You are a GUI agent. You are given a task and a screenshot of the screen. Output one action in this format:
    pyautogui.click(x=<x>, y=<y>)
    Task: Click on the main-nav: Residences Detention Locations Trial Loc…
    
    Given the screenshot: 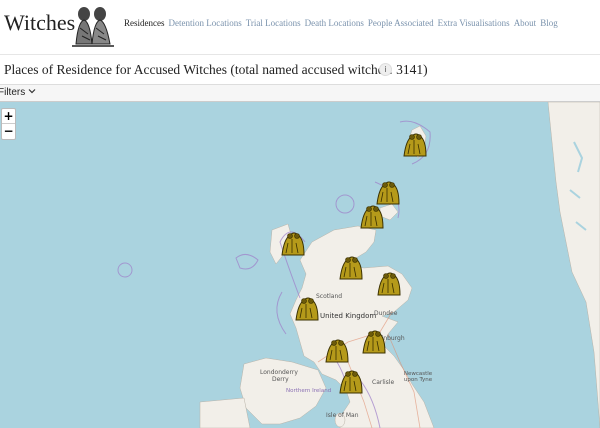 What is the action you would take?
    pyautogui.click(x=343, y=23)
    